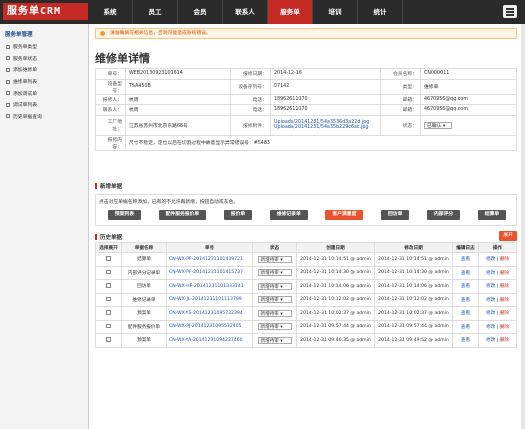  What do you see at coordinates (250, 74) in the screenshot?
I see `label: 报修日期：` at bounding box center [250, 74].